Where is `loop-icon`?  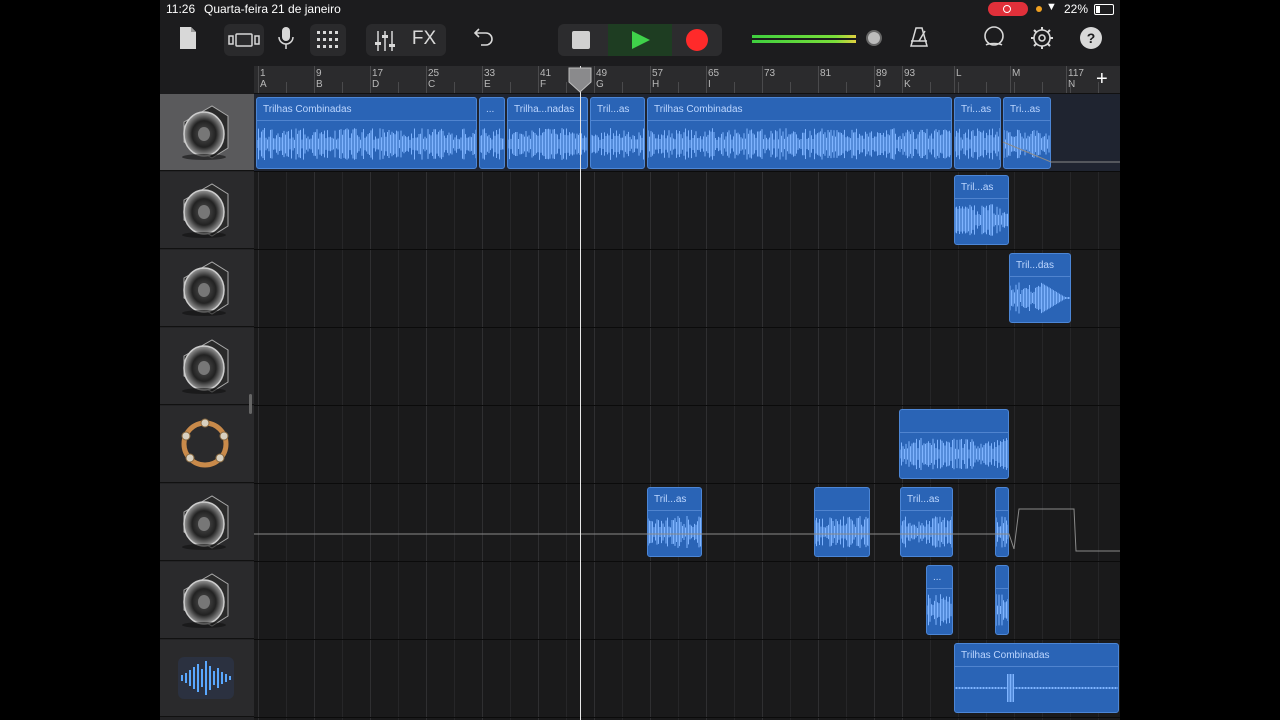
loop-icon is located at coordinates (994, 41).